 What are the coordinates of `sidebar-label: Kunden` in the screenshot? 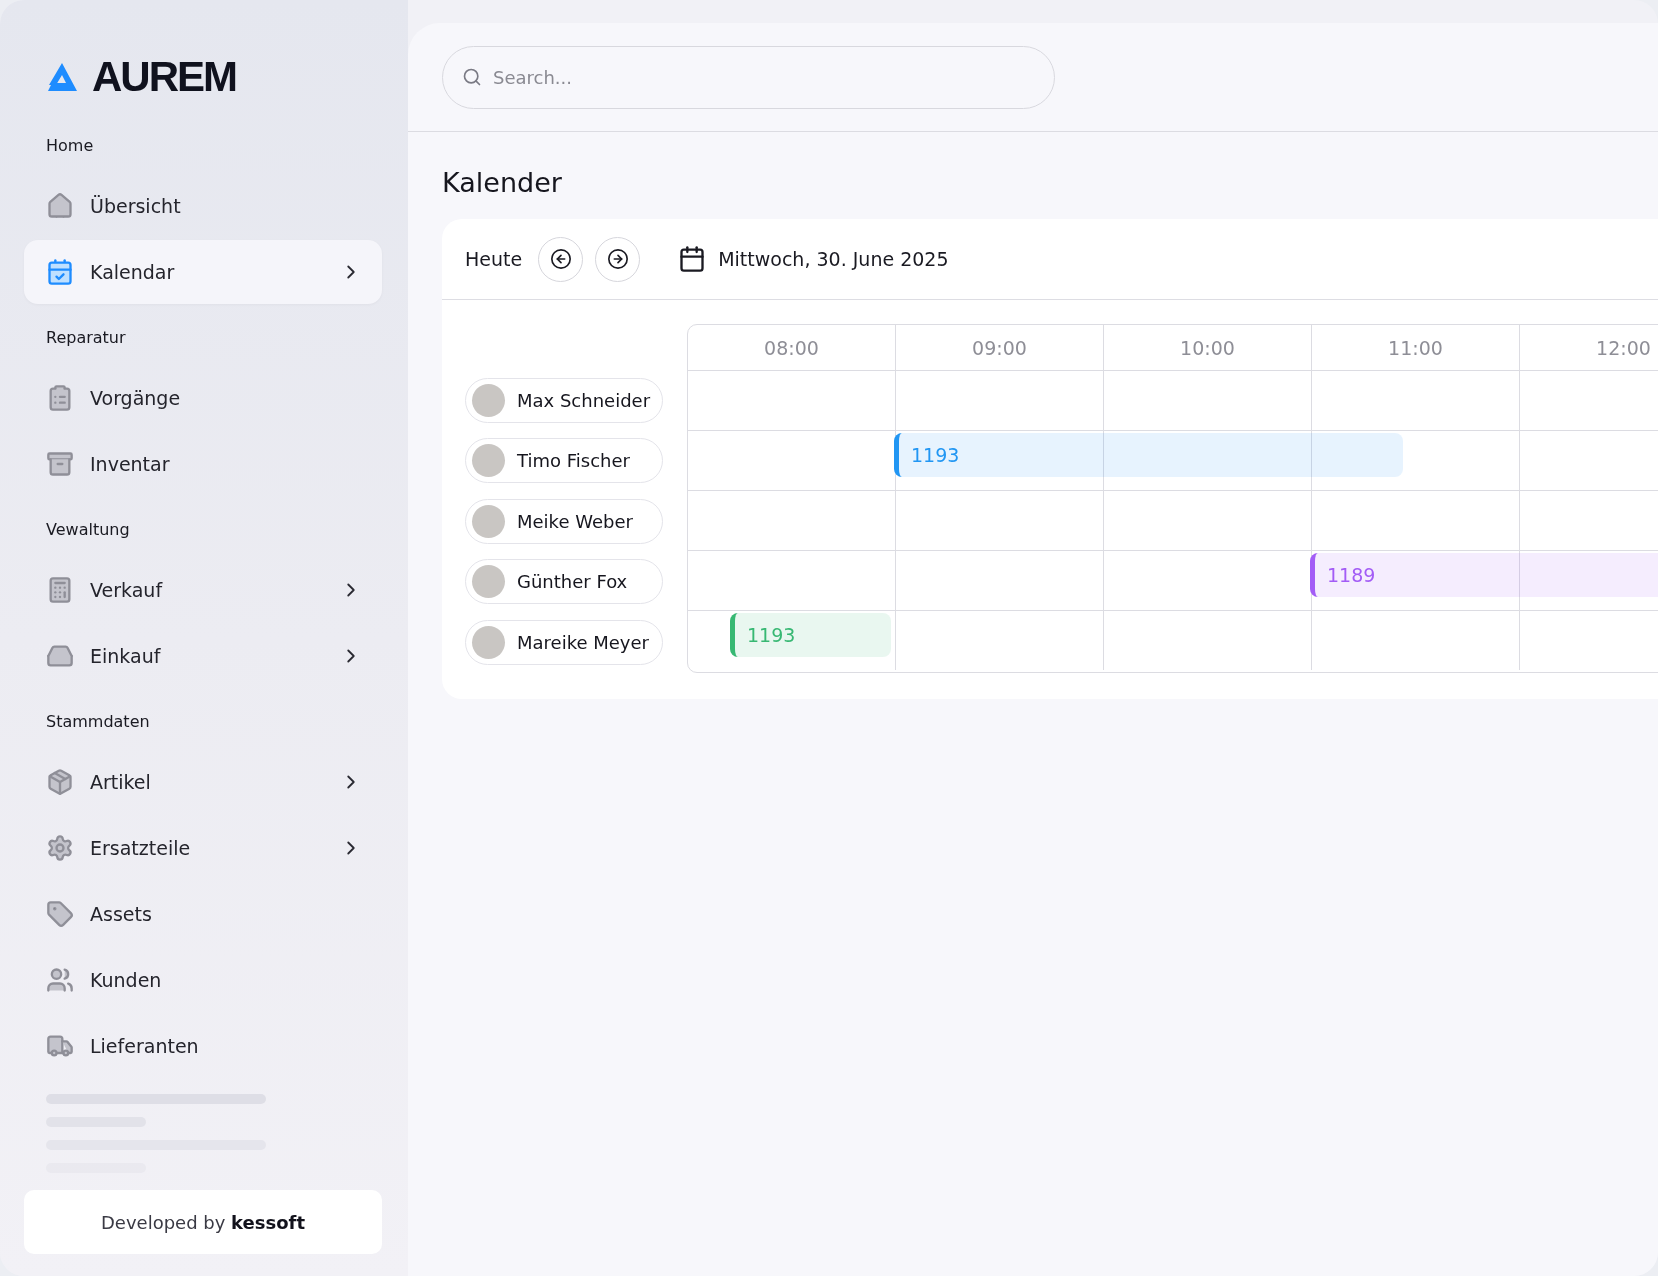 It's located at (126, 980).